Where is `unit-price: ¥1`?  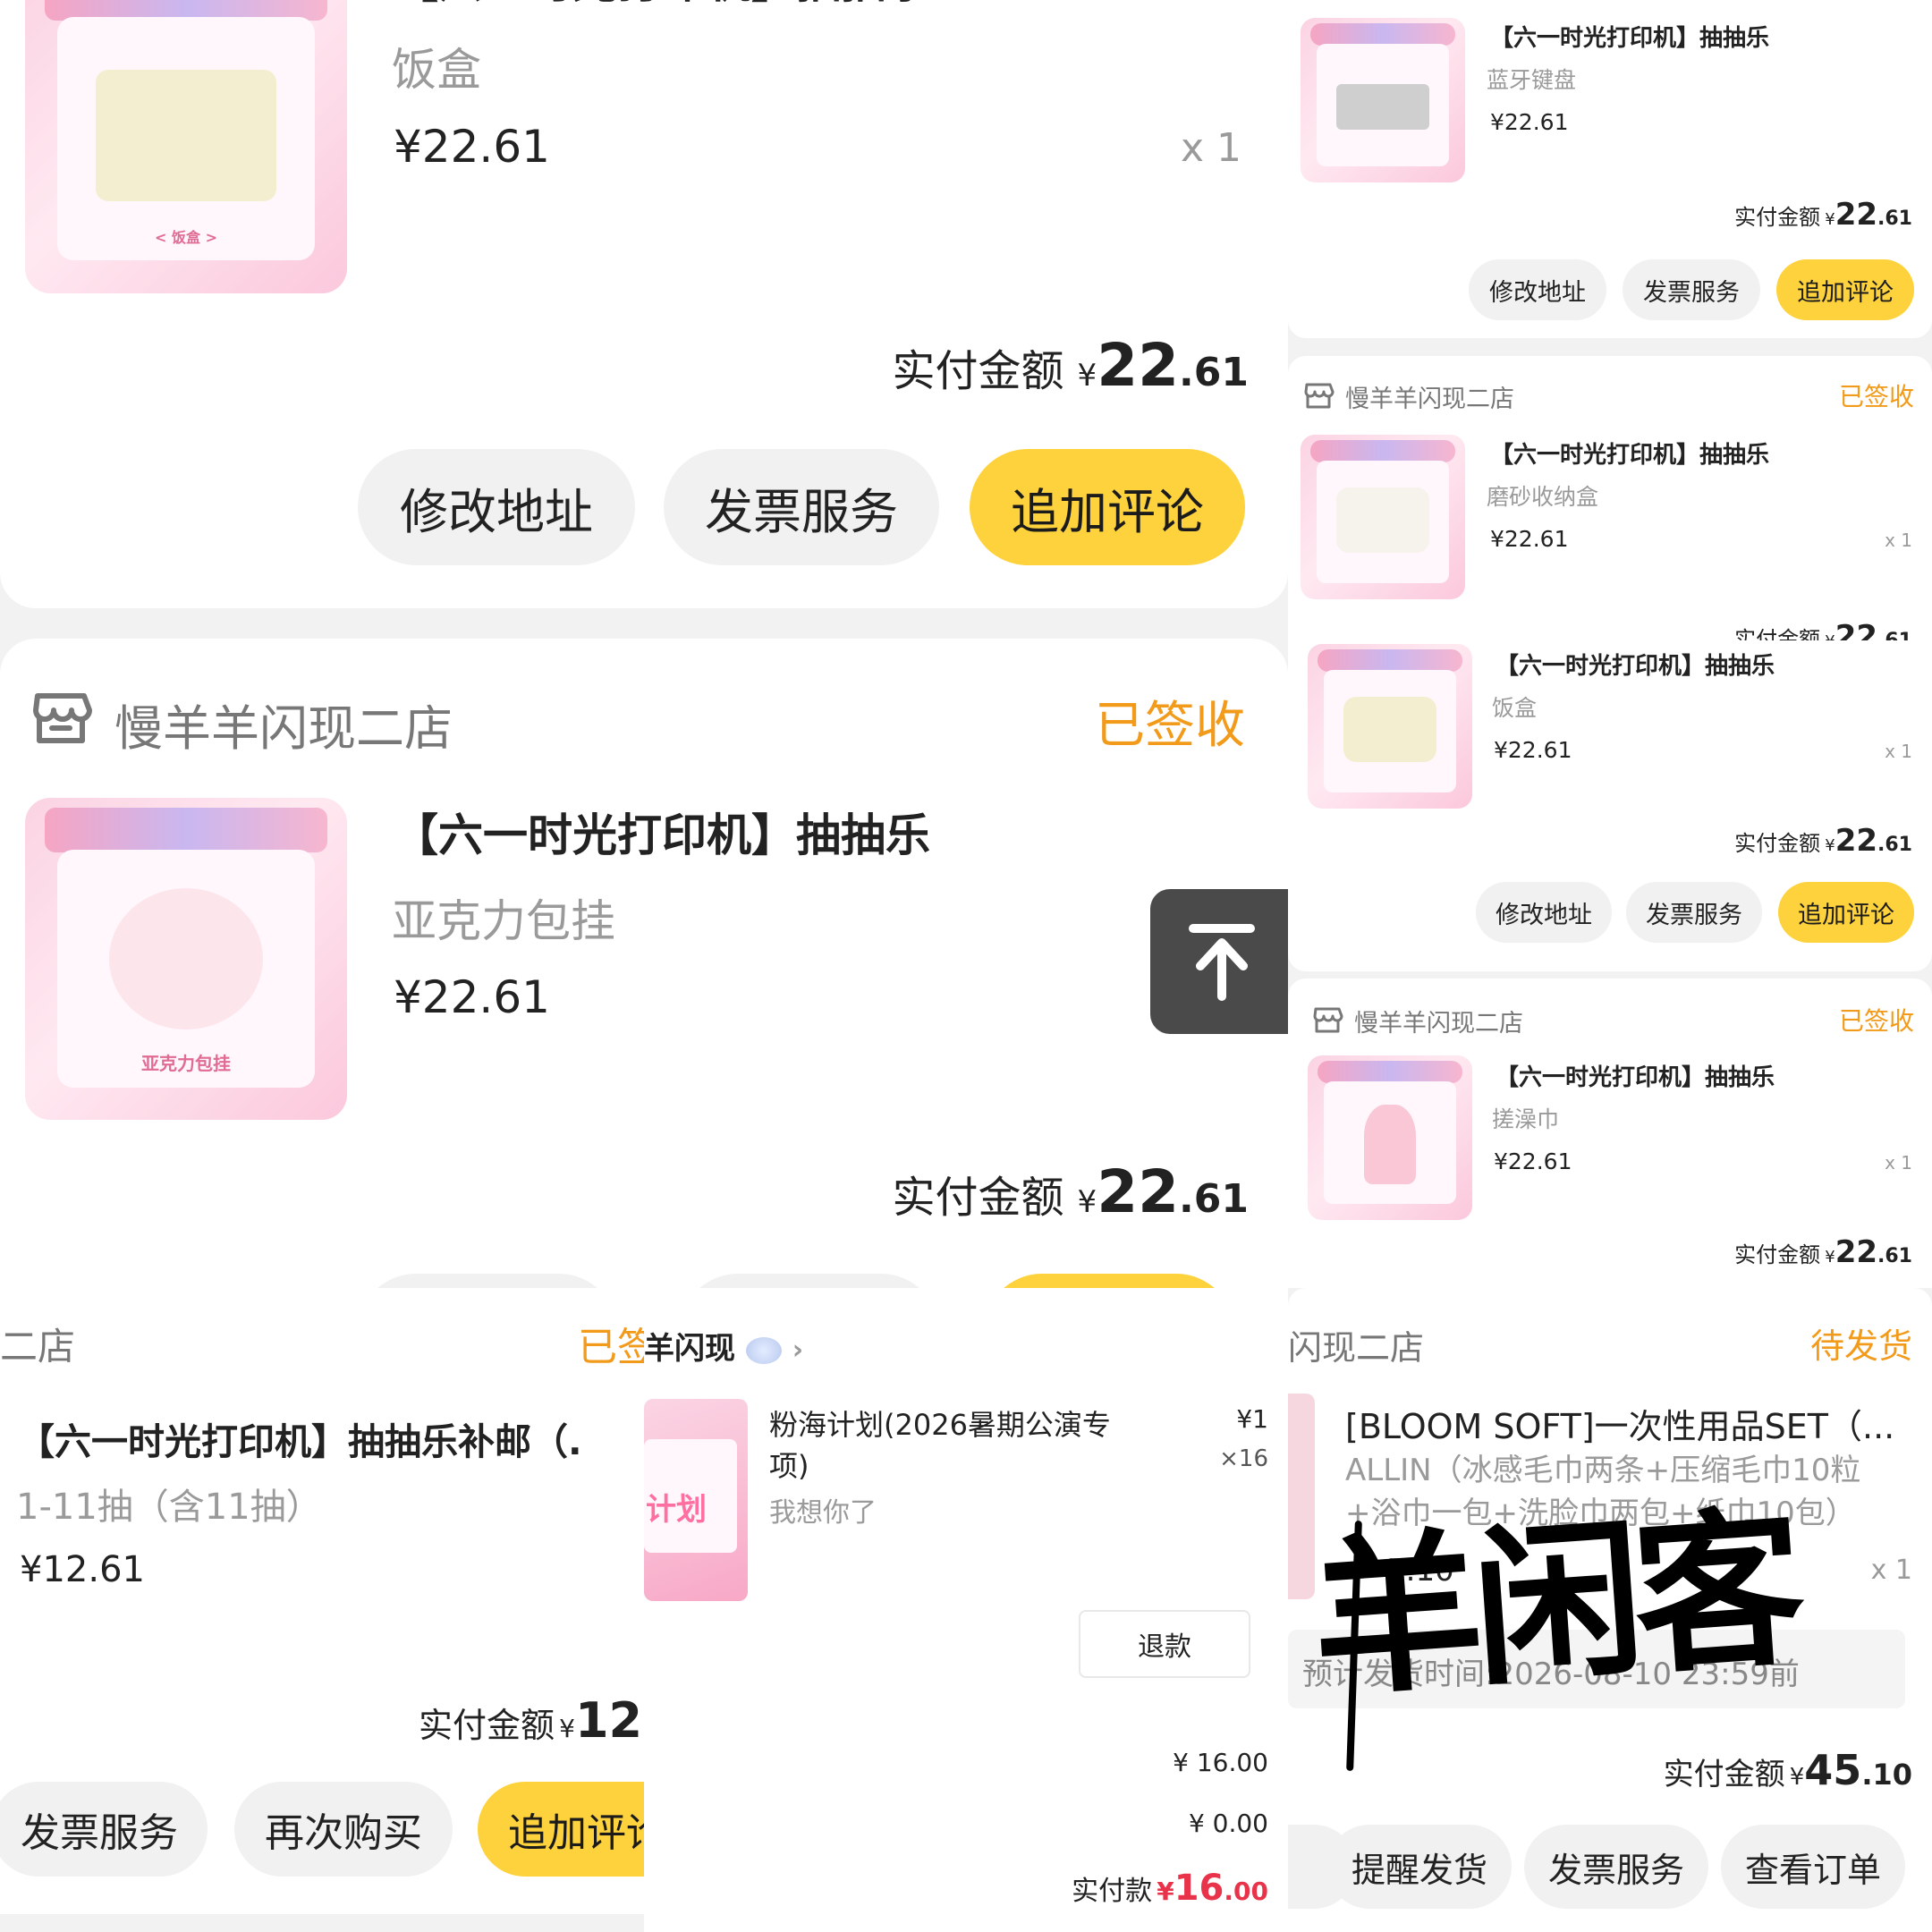 unit-price: ¥1 is located at coordinates (1252, 1419).